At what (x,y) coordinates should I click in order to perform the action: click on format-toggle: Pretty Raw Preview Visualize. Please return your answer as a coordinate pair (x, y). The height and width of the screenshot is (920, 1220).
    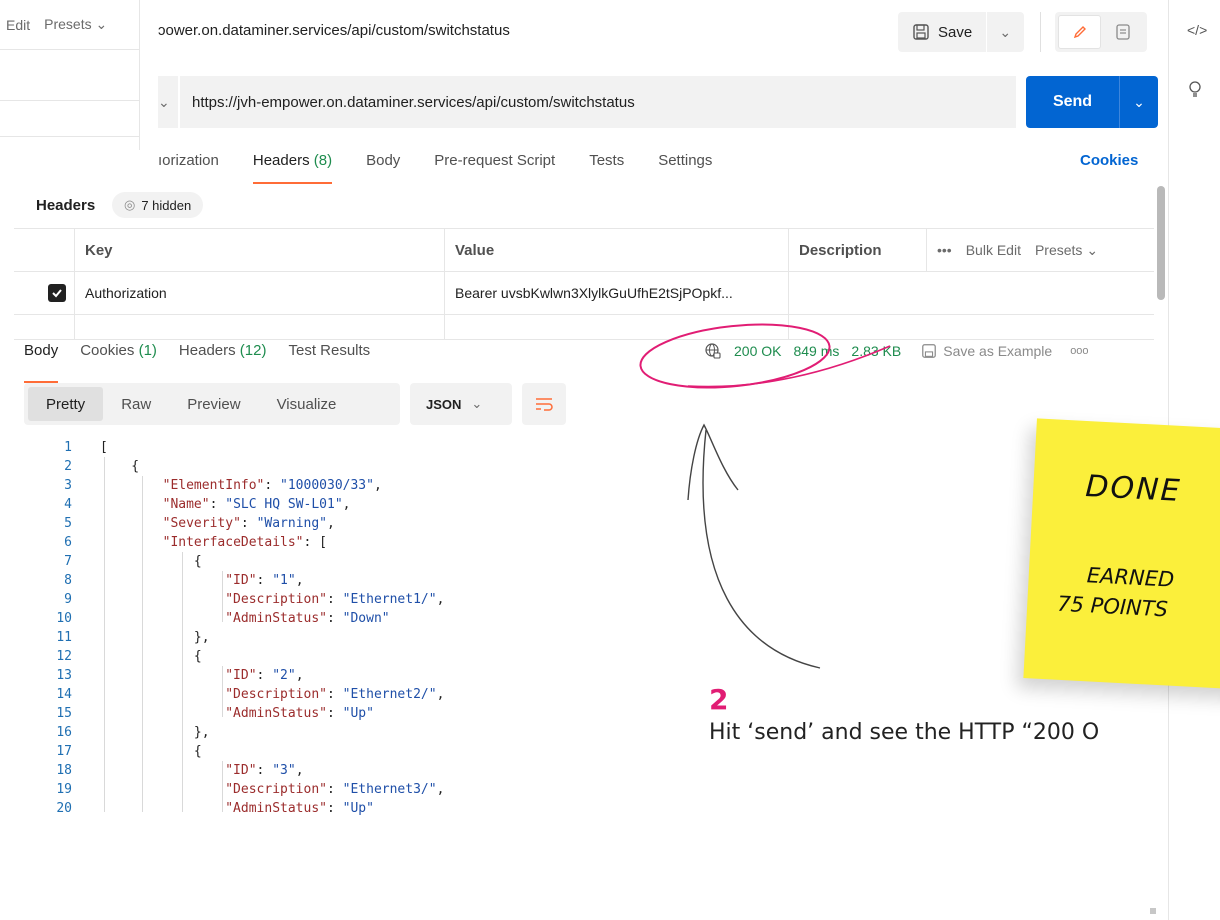
    Looking at the image, I should click on (212, 404).